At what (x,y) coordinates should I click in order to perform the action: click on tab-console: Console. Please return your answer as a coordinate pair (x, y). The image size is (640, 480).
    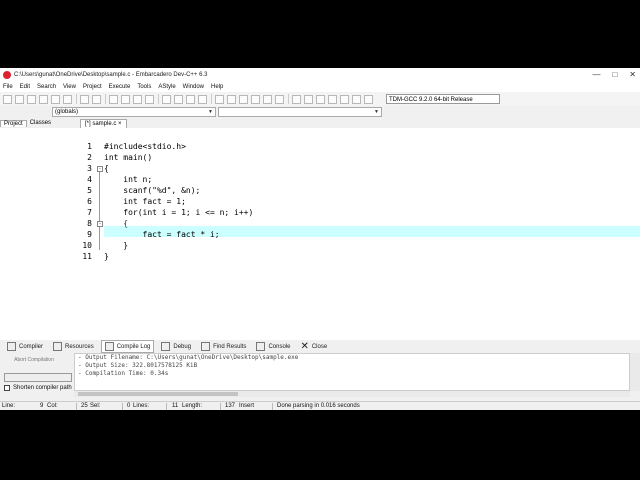
    Looking at the image, I should click on (273, 346).